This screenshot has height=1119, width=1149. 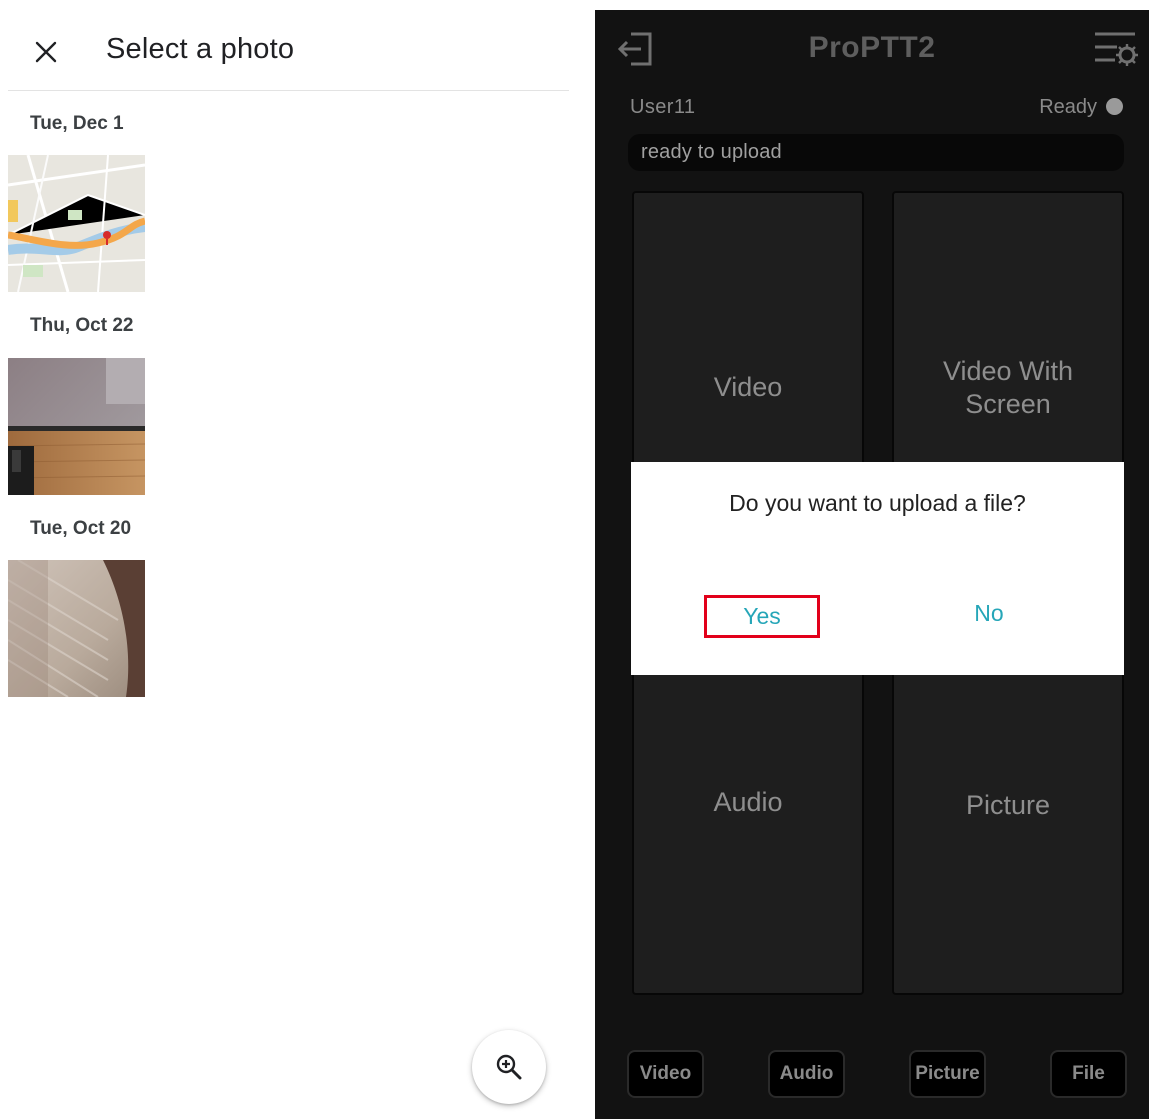 I want to click on settings-menu-icon, so click(x=1116, y=50).